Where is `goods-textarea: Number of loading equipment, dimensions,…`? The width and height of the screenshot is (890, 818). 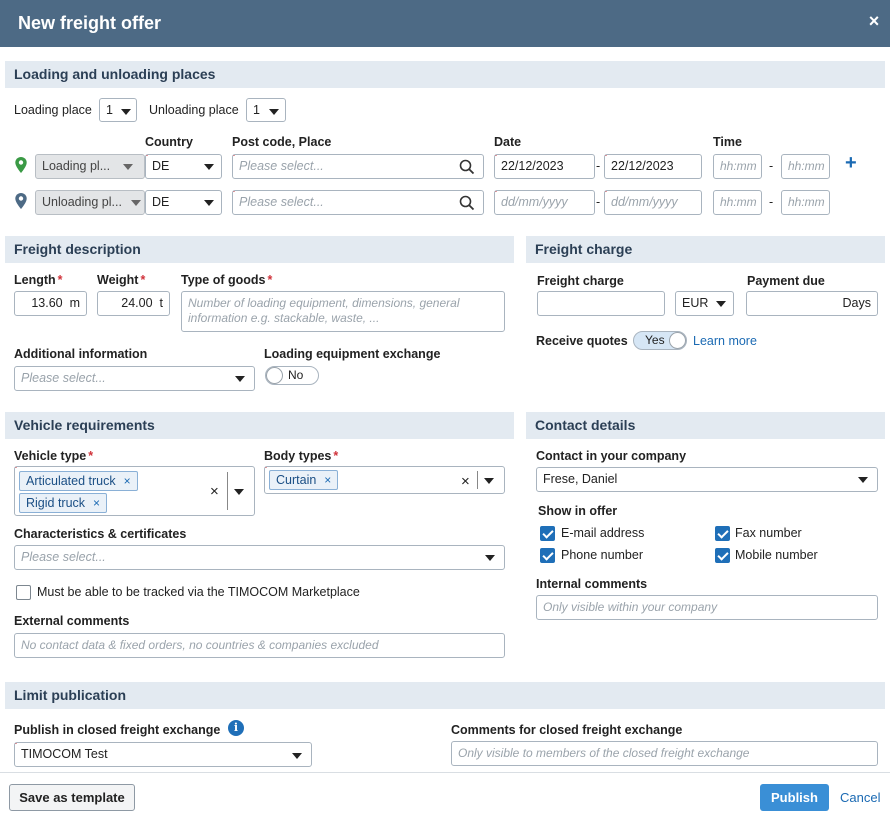 goods-textarea: Number of loading equipment, dimensions,… is located at coordinates (343, 311).